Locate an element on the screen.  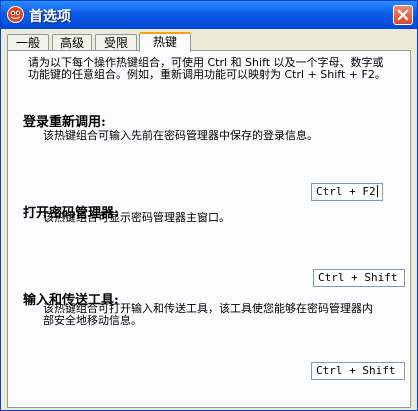
open-manager-description: 该热键组合可显示密码管理器主窗口。 is located at coordinates (136, 217).